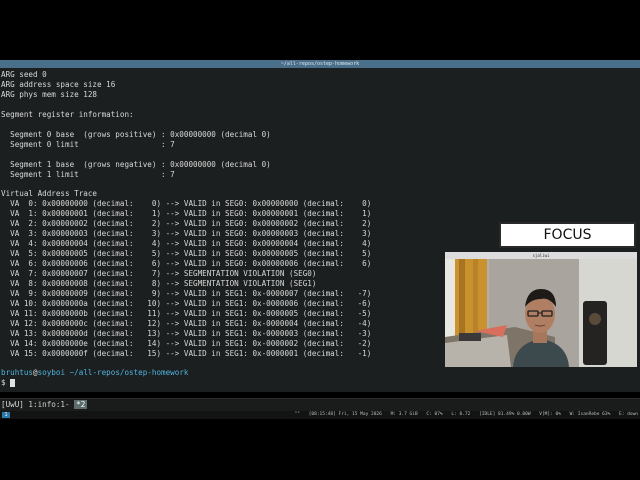 The height and width of the screenshot is (480, 640). I want to click on status-battery: [IDLE] 81.49% 0.00W, so click(505, 414).